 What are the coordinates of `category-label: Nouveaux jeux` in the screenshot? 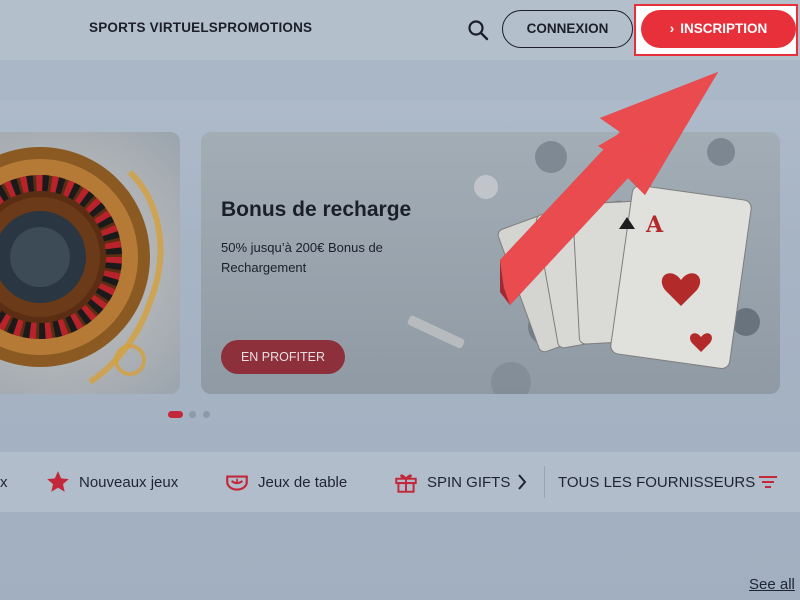 It's located at (129, 482).